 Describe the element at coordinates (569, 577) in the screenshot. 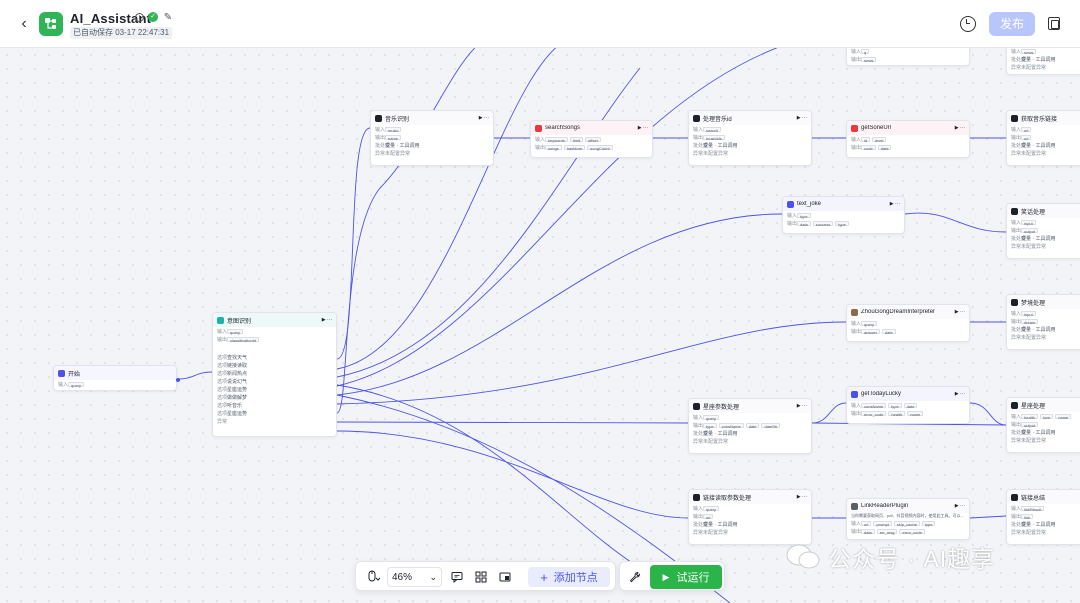

I see `add-node-button: + 添加节点` at that location.